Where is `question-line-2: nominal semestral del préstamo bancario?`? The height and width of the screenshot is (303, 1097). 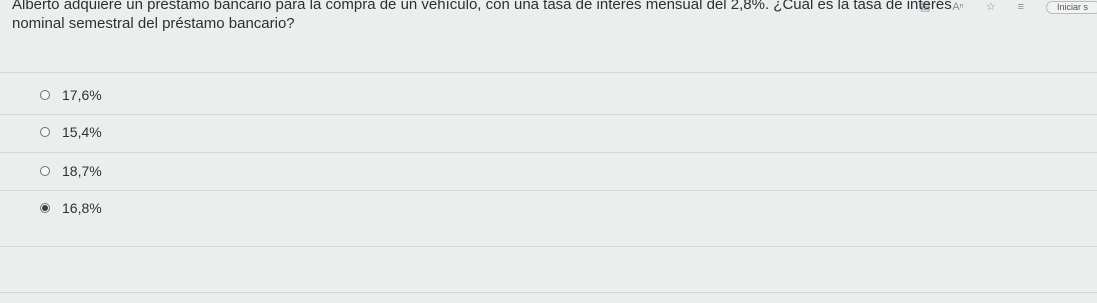 question-line-2: nominal semestral del préstamo bancario? is located at coordinates (153, 23).